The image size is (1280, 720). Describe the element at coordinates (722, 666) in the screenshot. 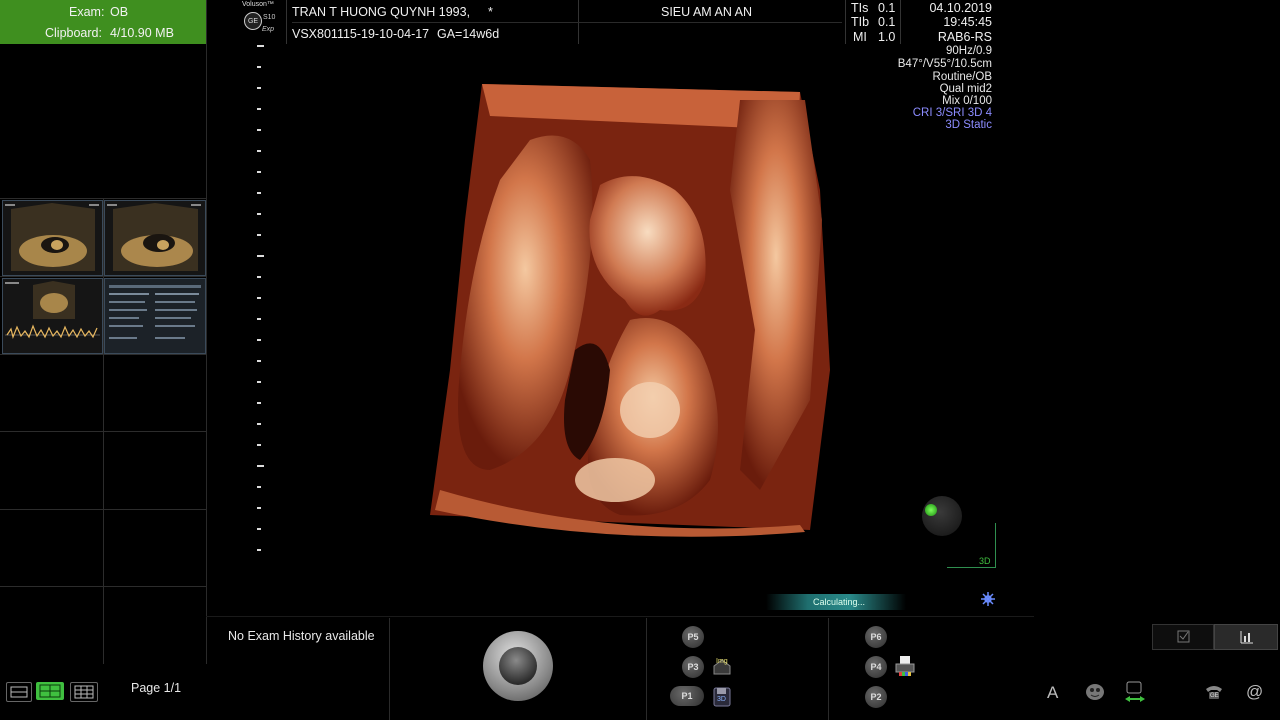

I see `image-store-icon: Img` at that location.